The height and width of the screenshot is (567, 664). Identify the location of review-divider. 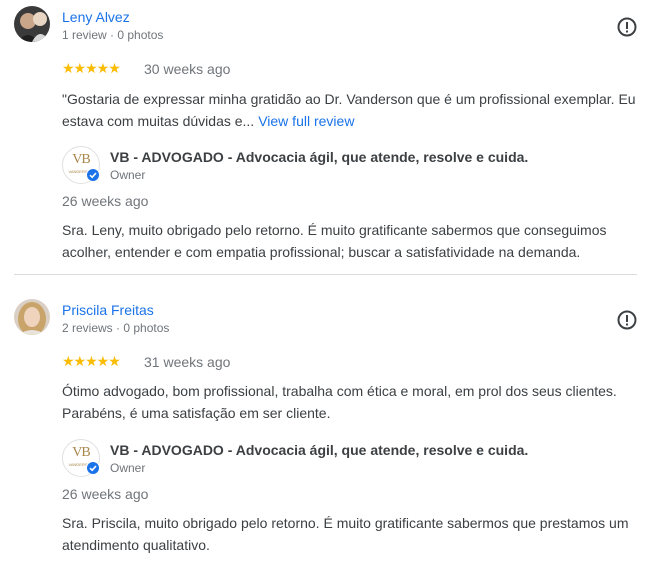
(325, 274).